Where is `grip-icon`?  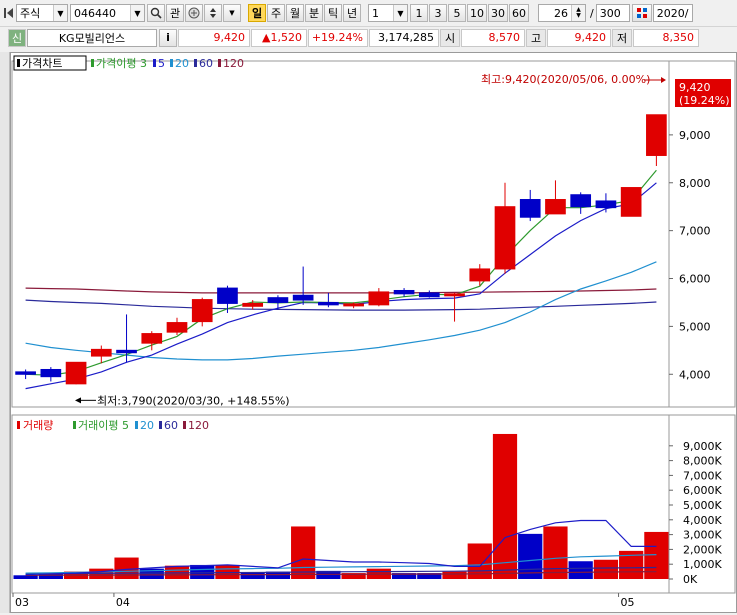 grip-icon is located at coordinates (9, 13).